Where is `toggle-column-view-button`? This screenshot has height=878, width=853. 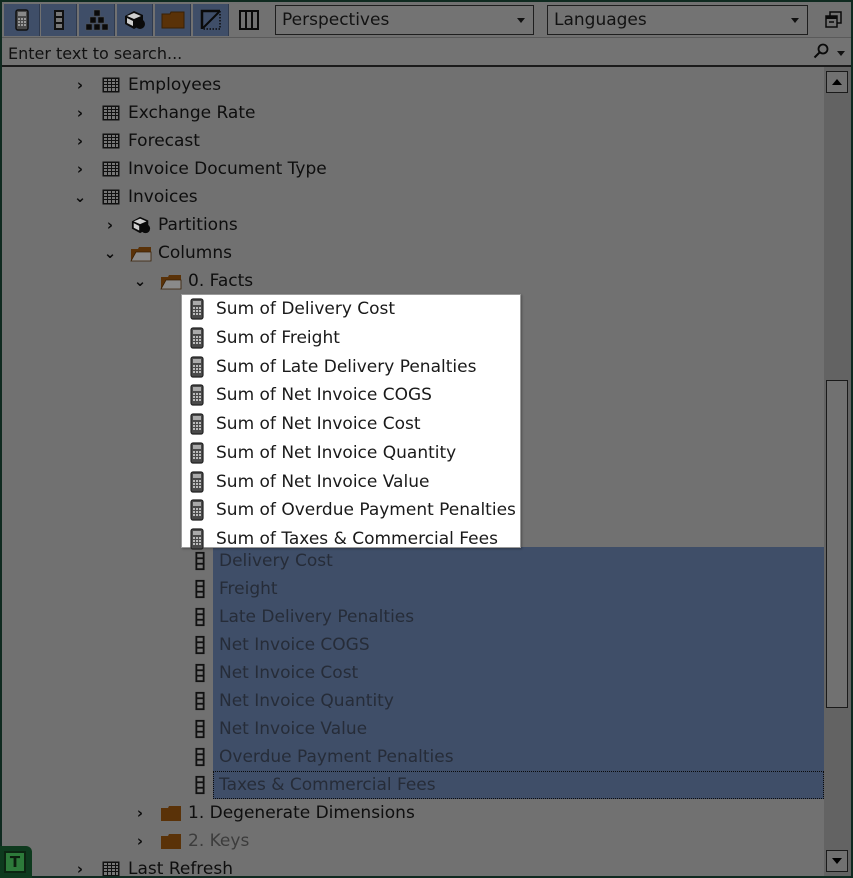
toggle-column-view-button is located at coordinates (249, 20).